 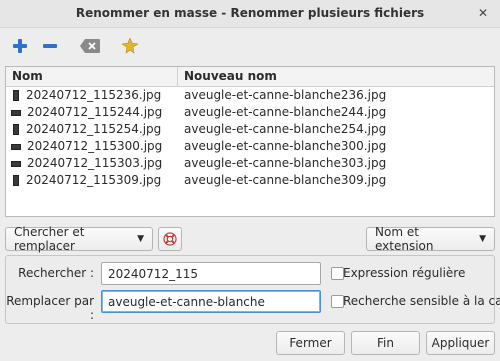 I want to click on file-name: 20240712_115309.jpg, so click(x=94, y=180).